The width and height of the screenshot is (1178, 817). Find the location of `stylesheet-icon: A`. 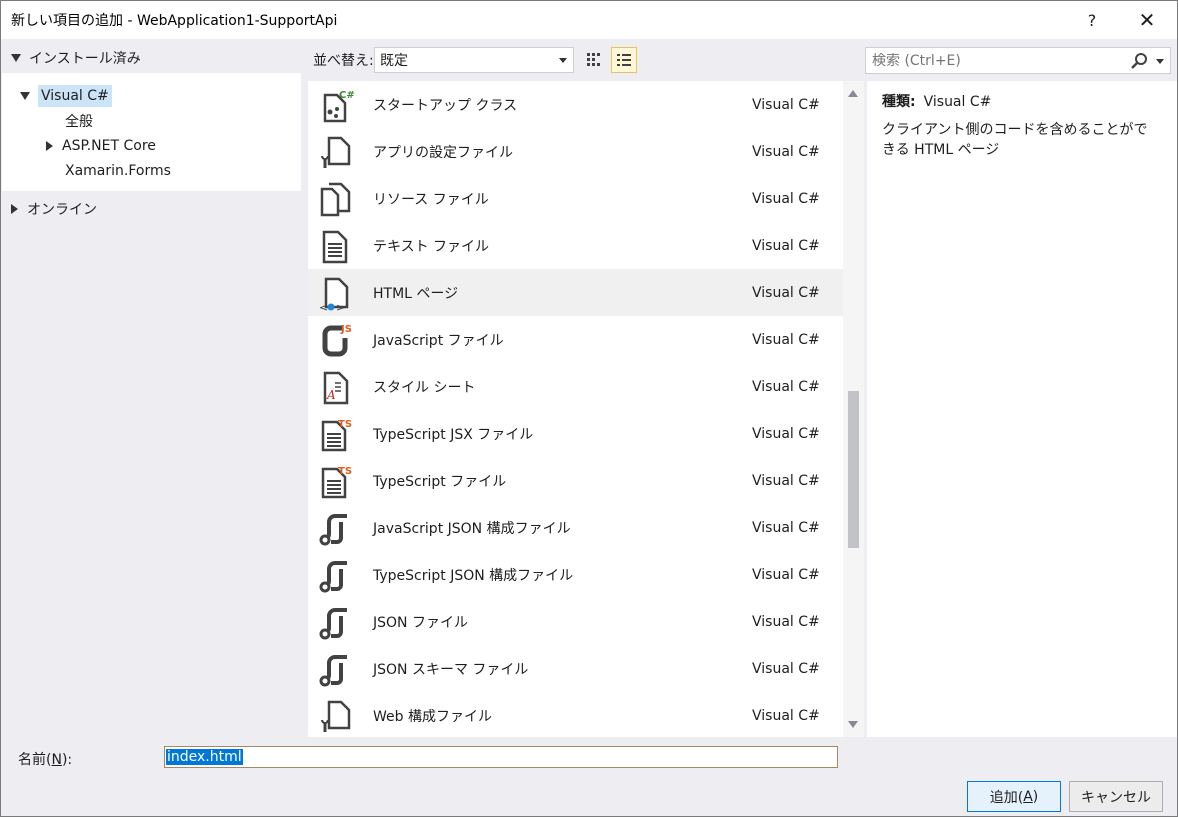

stylesheet-icon: A is located at coordinates (336, 388).